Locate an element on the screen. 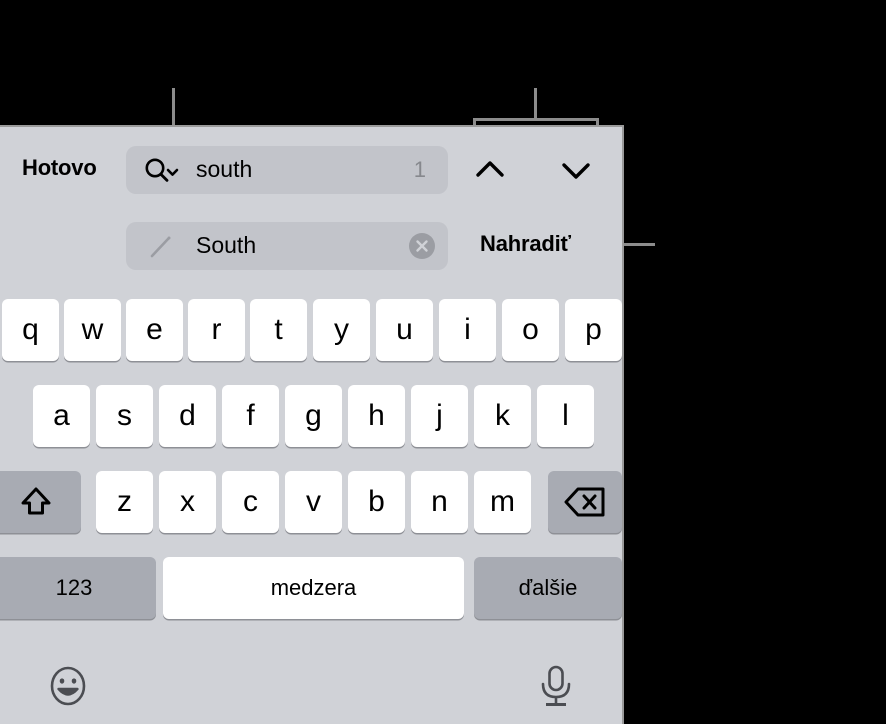 The width and height of the screenshot is (886, 724). keyboard-row-4: 123 medzera ďalšie is located at coordinates (312, 588).